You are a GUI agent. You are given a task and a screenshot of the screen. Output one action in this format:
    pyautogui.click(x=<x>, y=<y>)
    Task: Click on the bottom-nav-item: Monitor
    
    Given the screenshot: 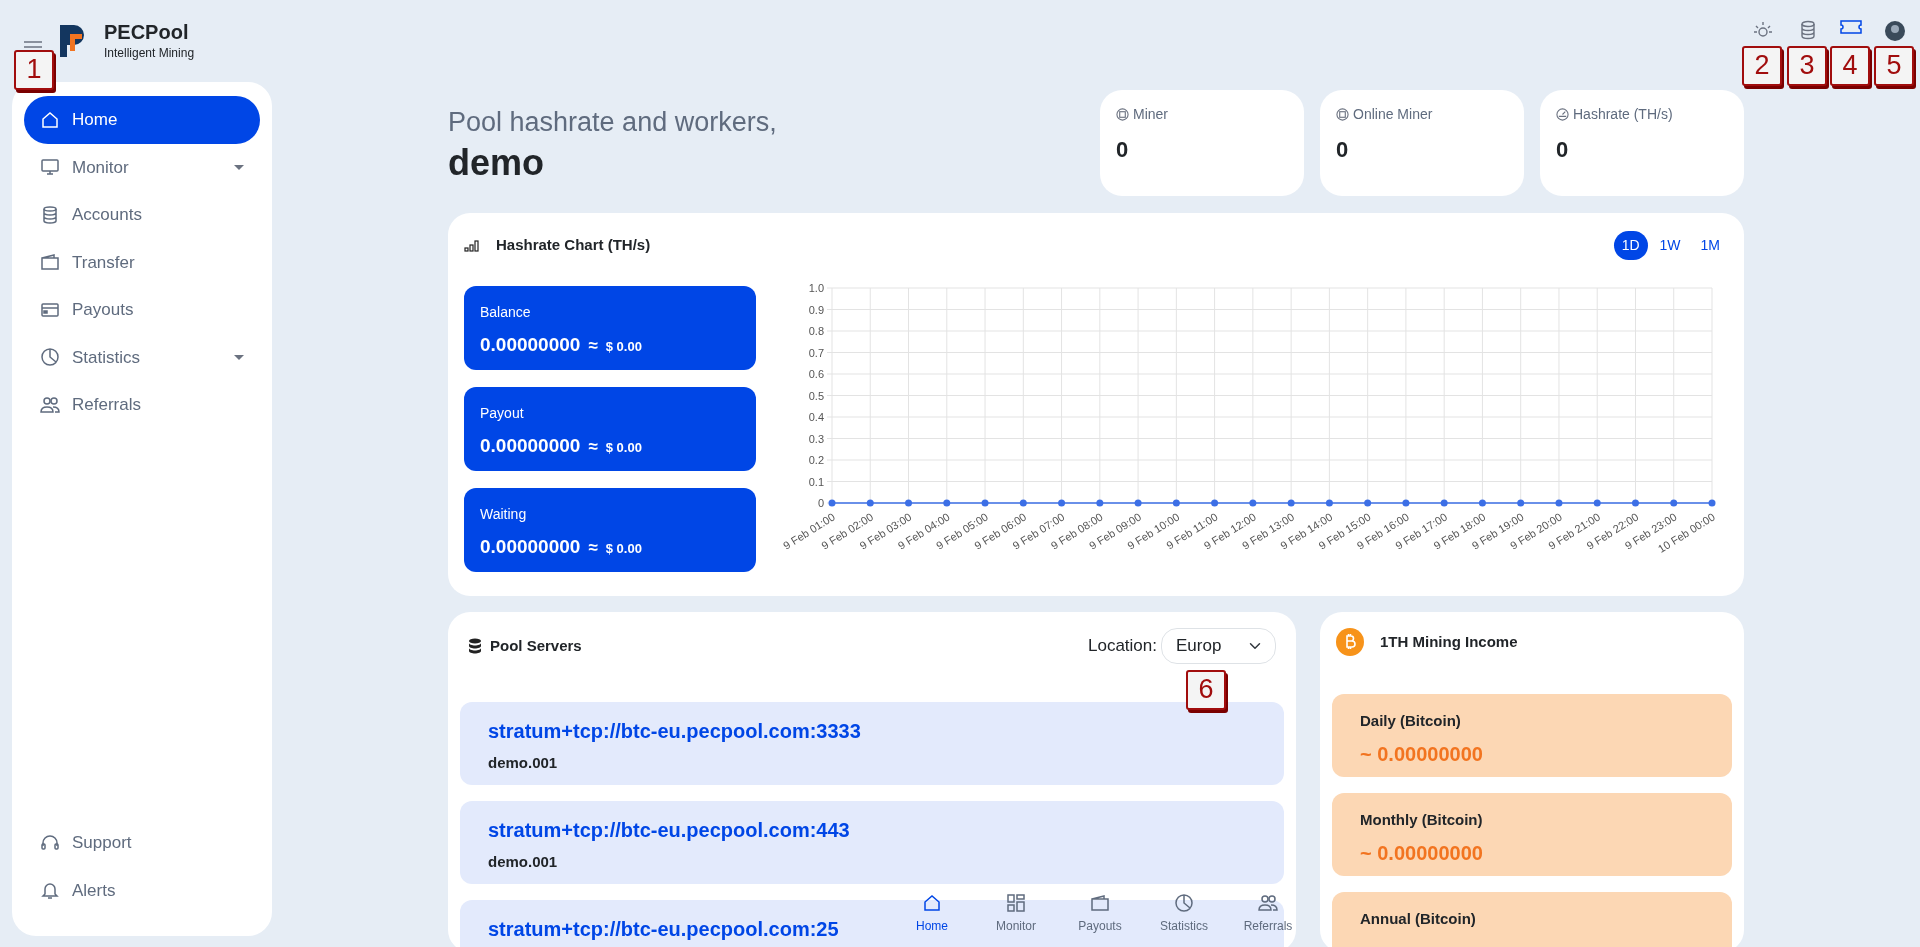 What is the action you would take?
    pyautogui.click(x=1016, y=915)
    